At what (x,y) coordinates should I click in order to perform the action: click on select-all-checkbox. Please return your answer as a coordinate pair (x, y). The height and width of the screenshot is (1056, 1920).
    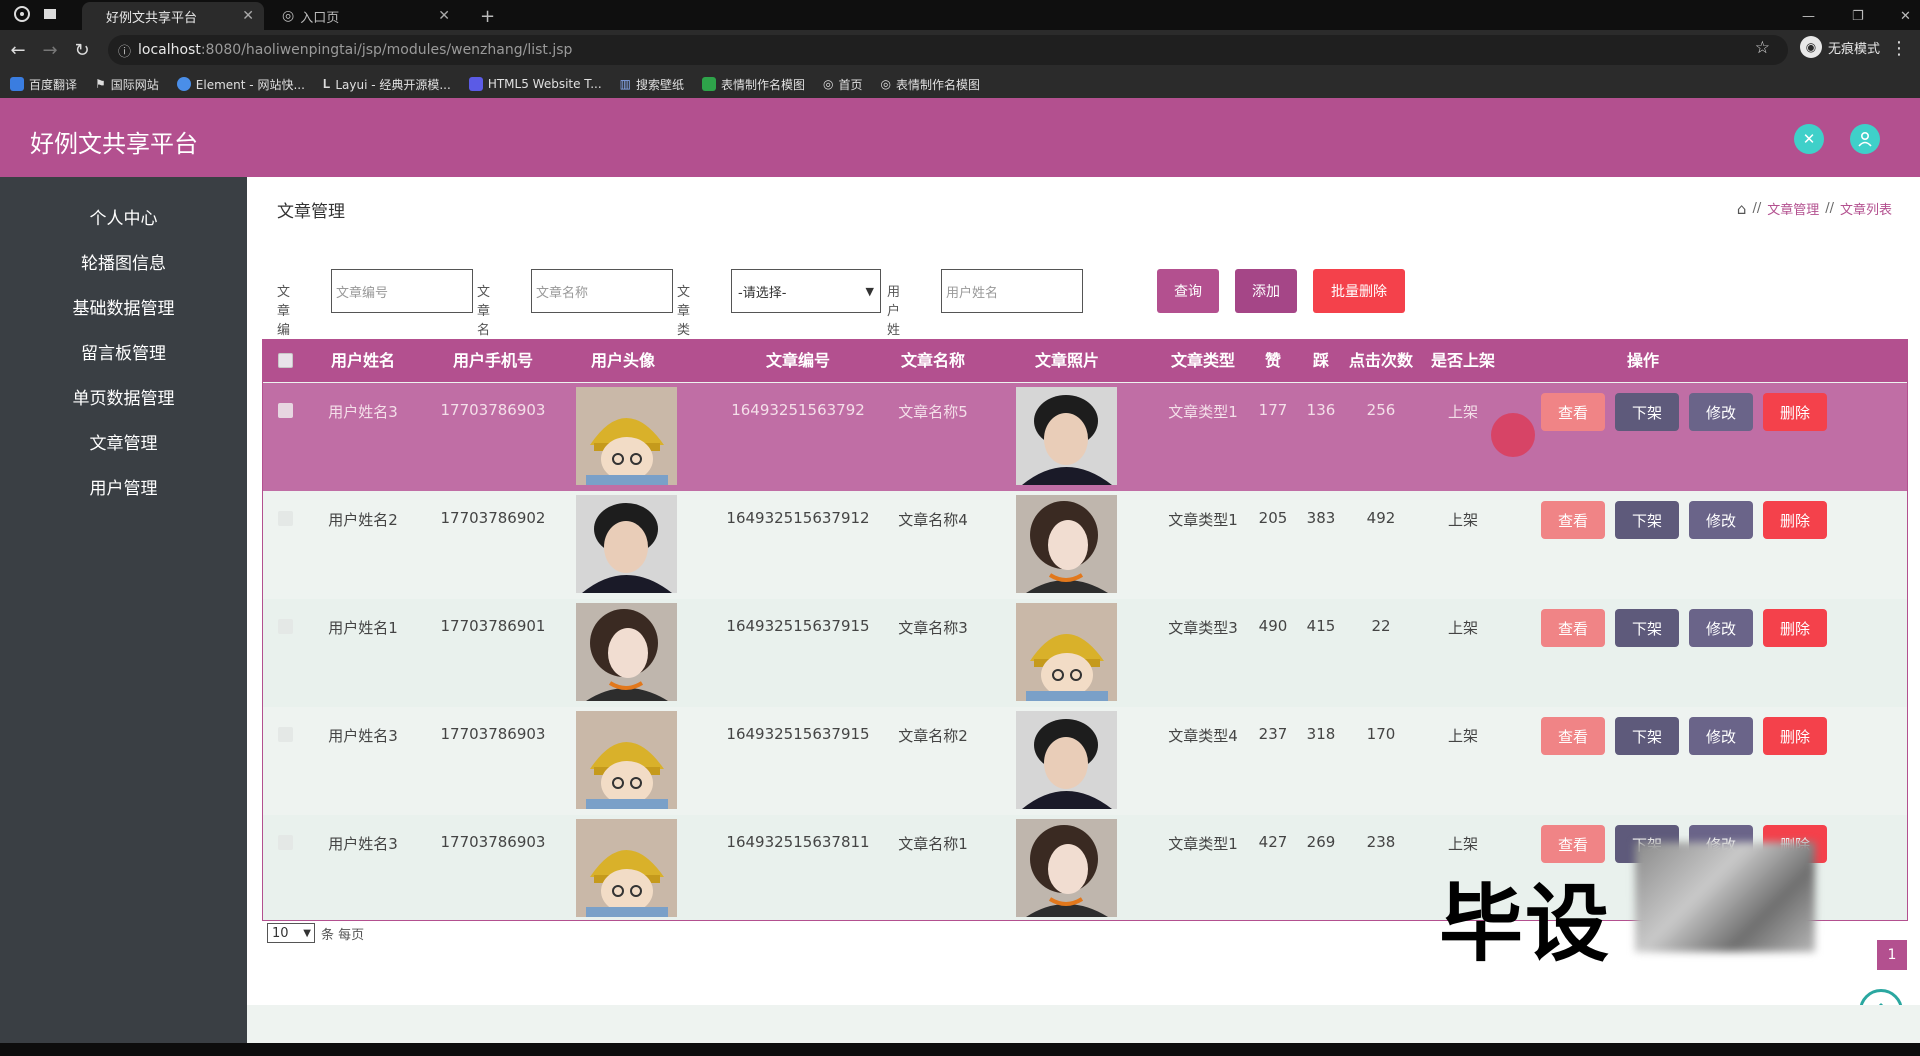
    Looking at the image, I should click on (285, 360).